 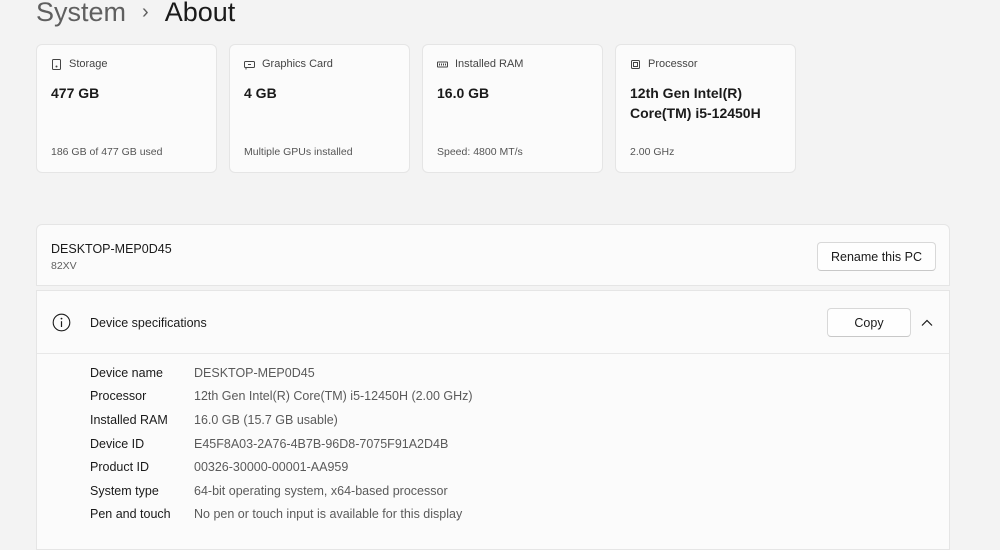 What do you see at coordinates (321, 443) in the screenshot?
I see `spec-value: E45F8A03-2A76-4B7B-96D8-7075F91A2D4B` at bounding box center [321, 443].